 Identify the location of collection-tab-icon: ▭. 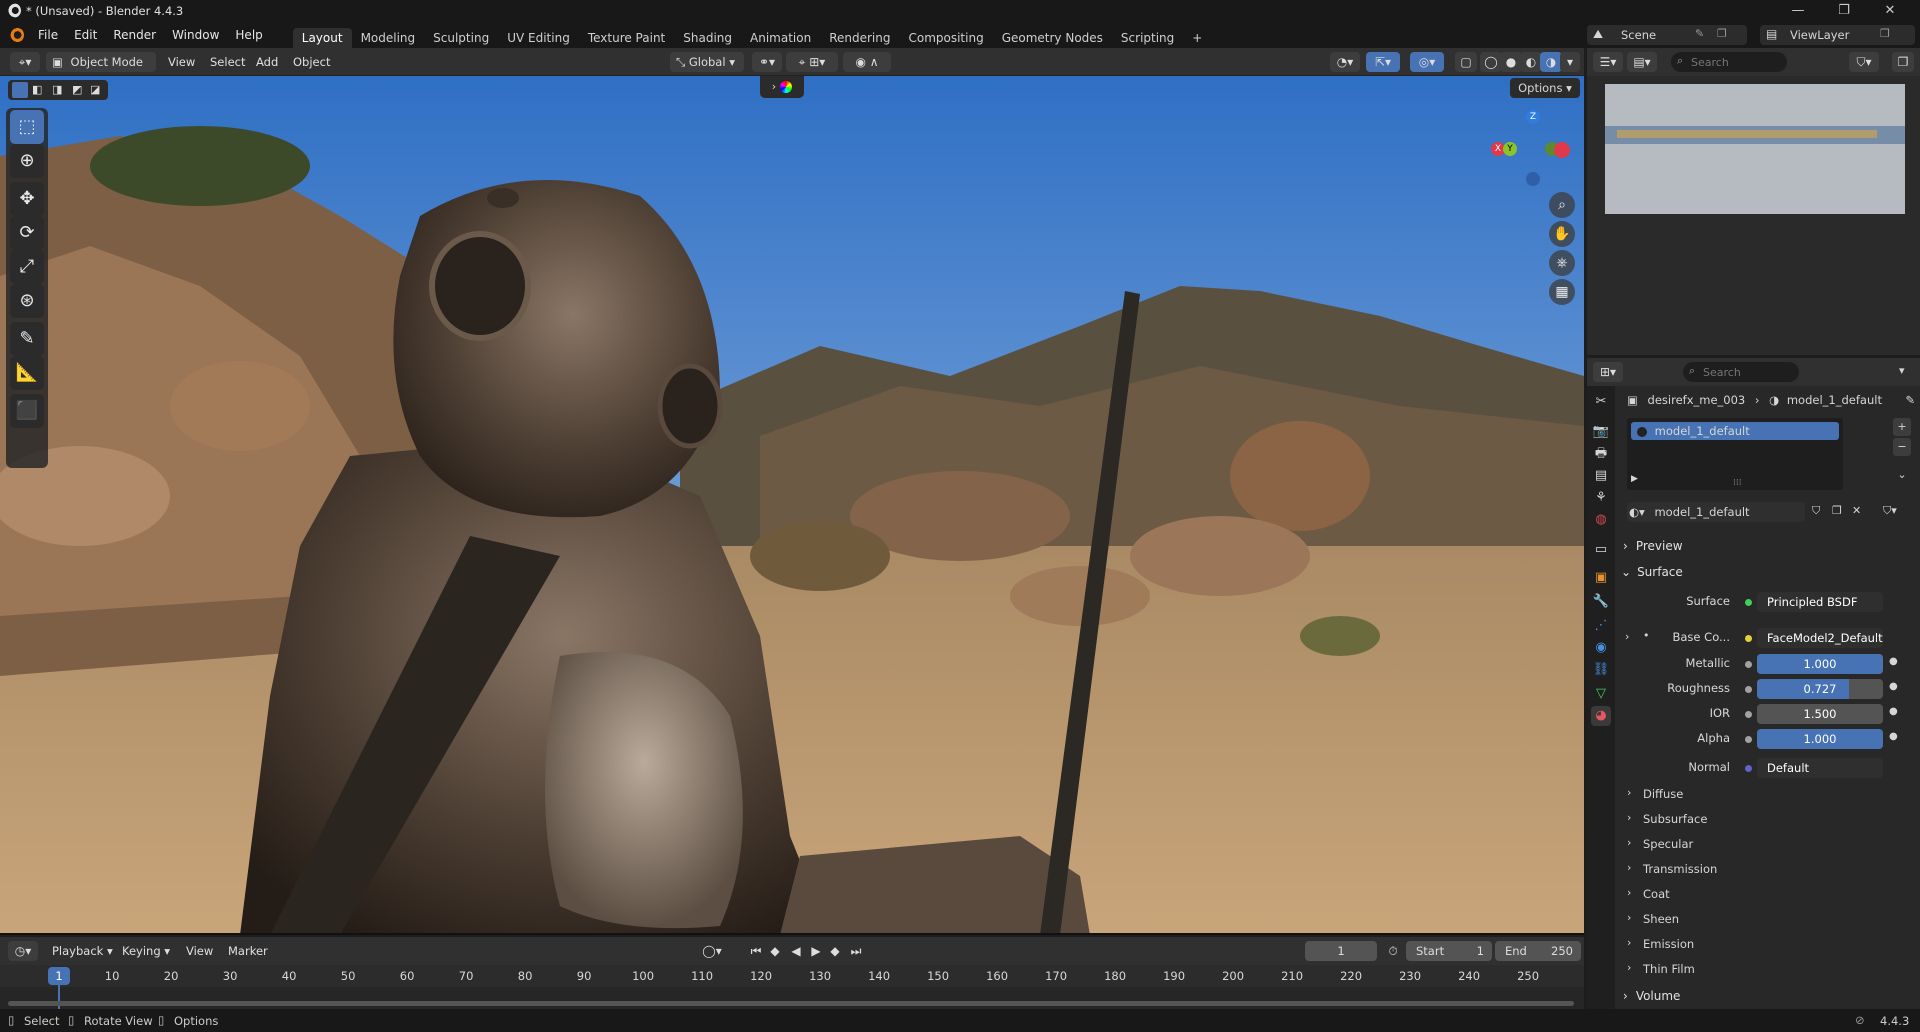
(1601, 550).